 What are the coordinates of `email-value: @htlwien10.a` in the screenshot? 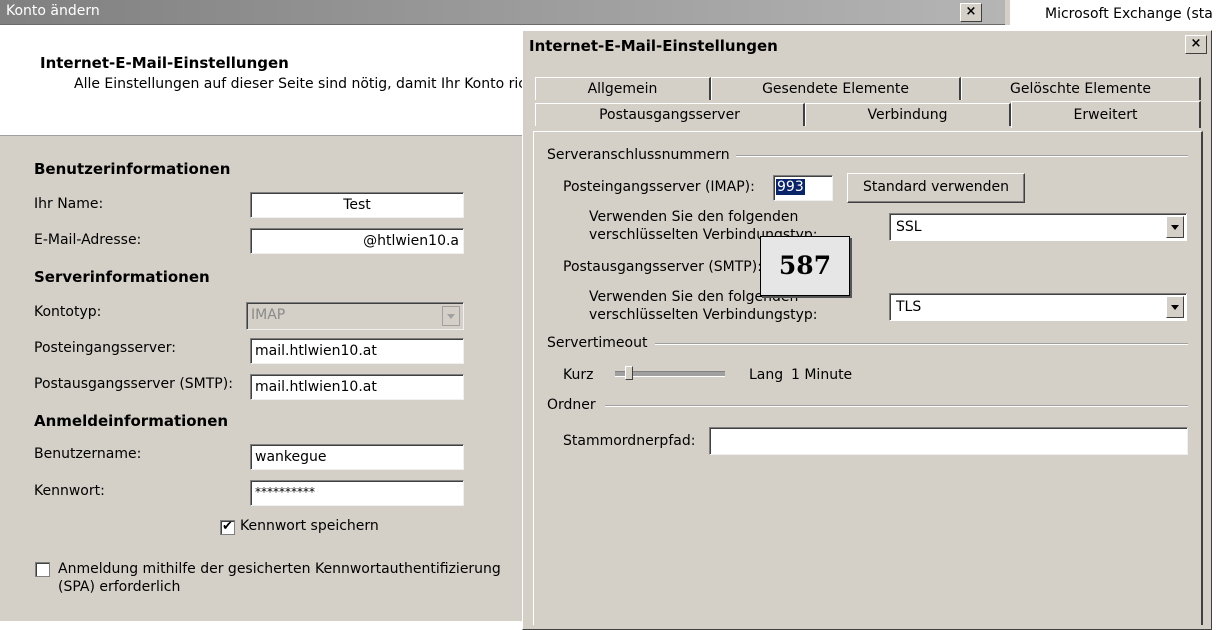 It's located at (411, 241).